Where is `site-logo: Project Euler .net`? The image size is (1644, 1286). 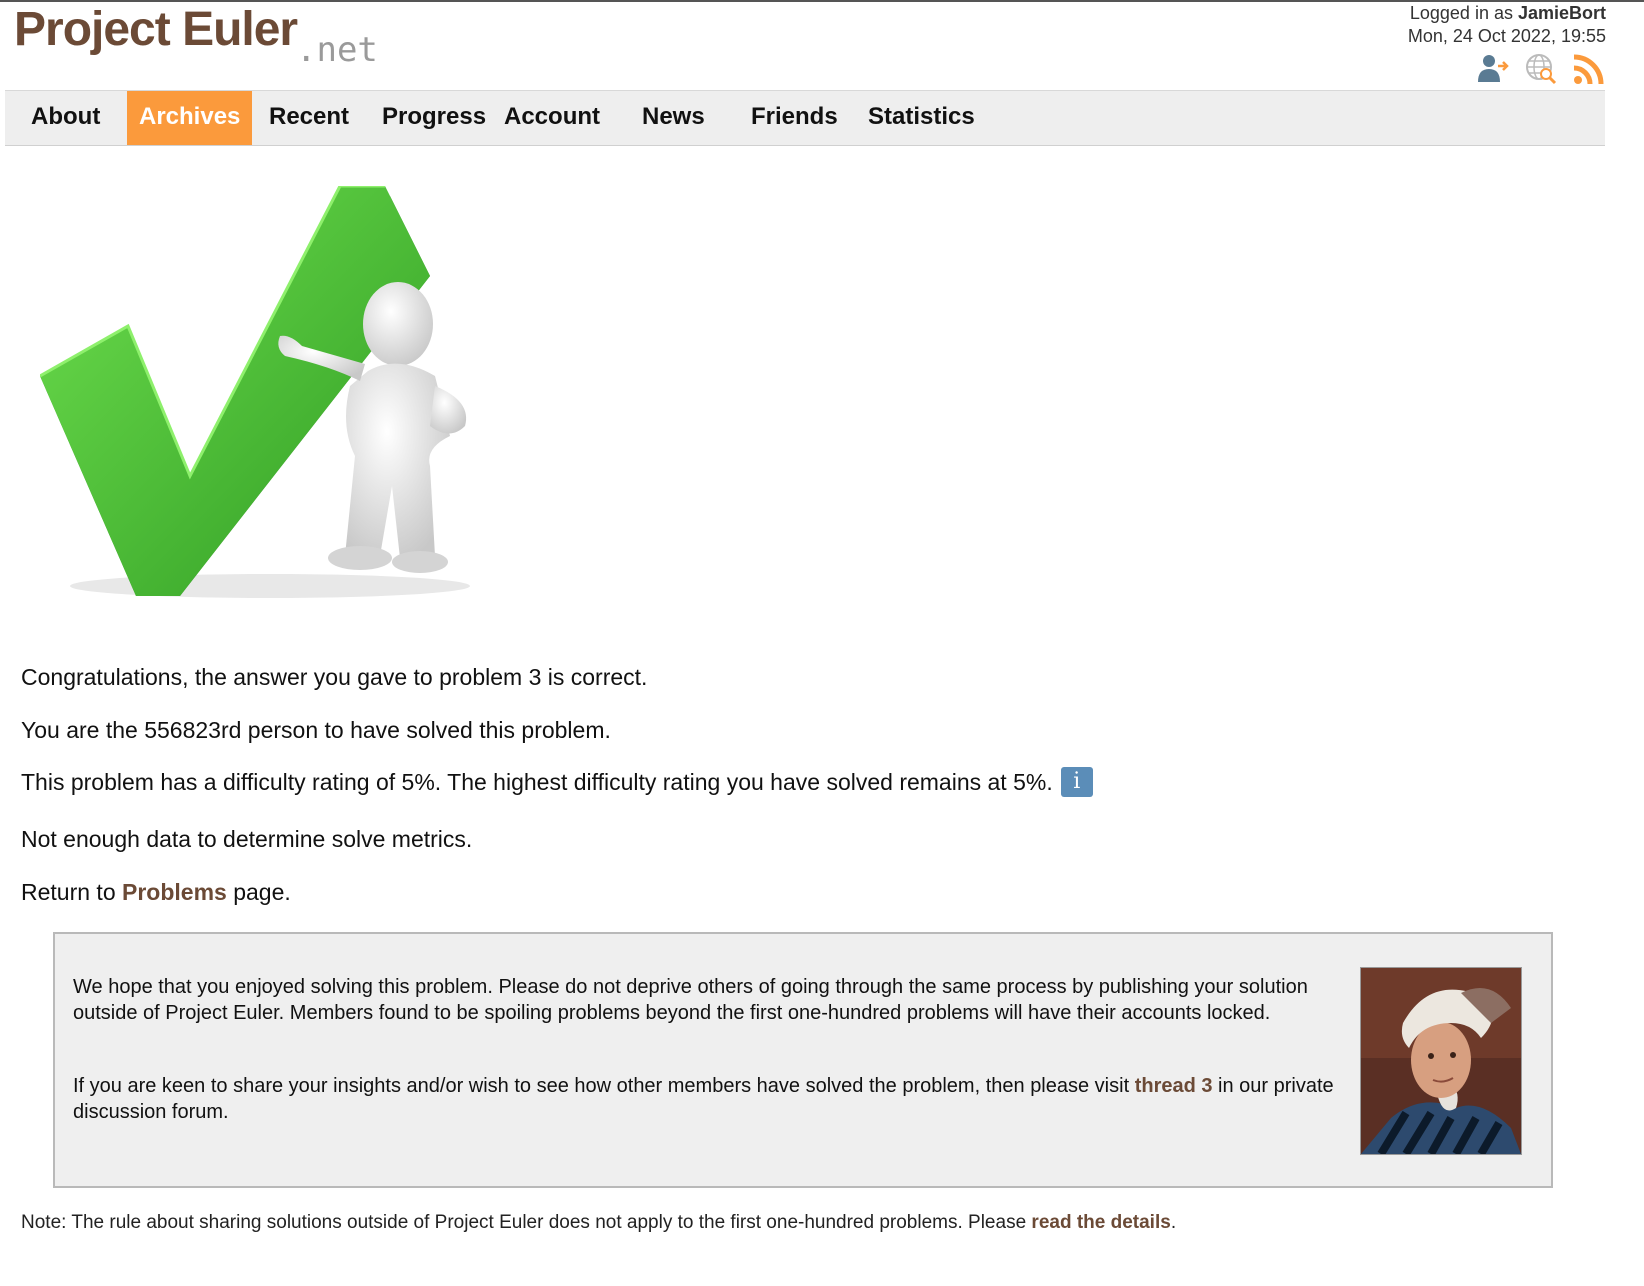 site-logo: Project Euler .net is located at coordinates (196, 36).